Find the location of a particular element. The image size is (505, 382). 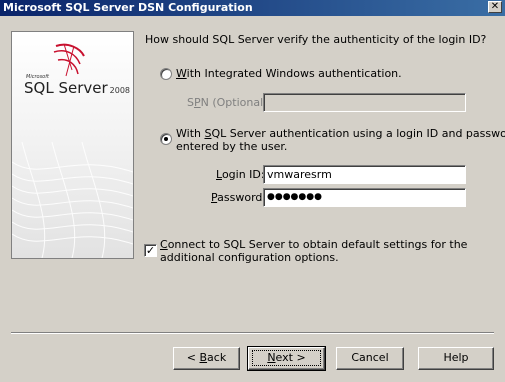

spn-label: SPN (Optional): is located at coordinates (229, 102).